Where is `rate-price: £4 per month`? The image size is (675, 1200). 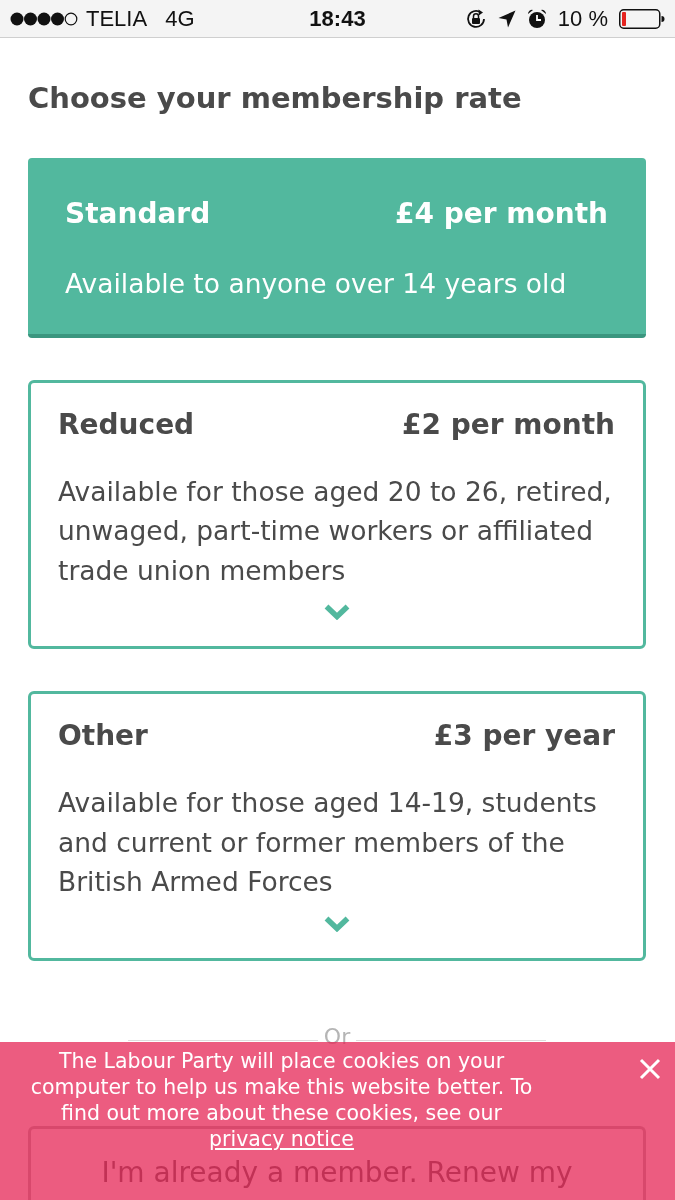
rate-price: £4 per month is located at coordinates (501, 214).